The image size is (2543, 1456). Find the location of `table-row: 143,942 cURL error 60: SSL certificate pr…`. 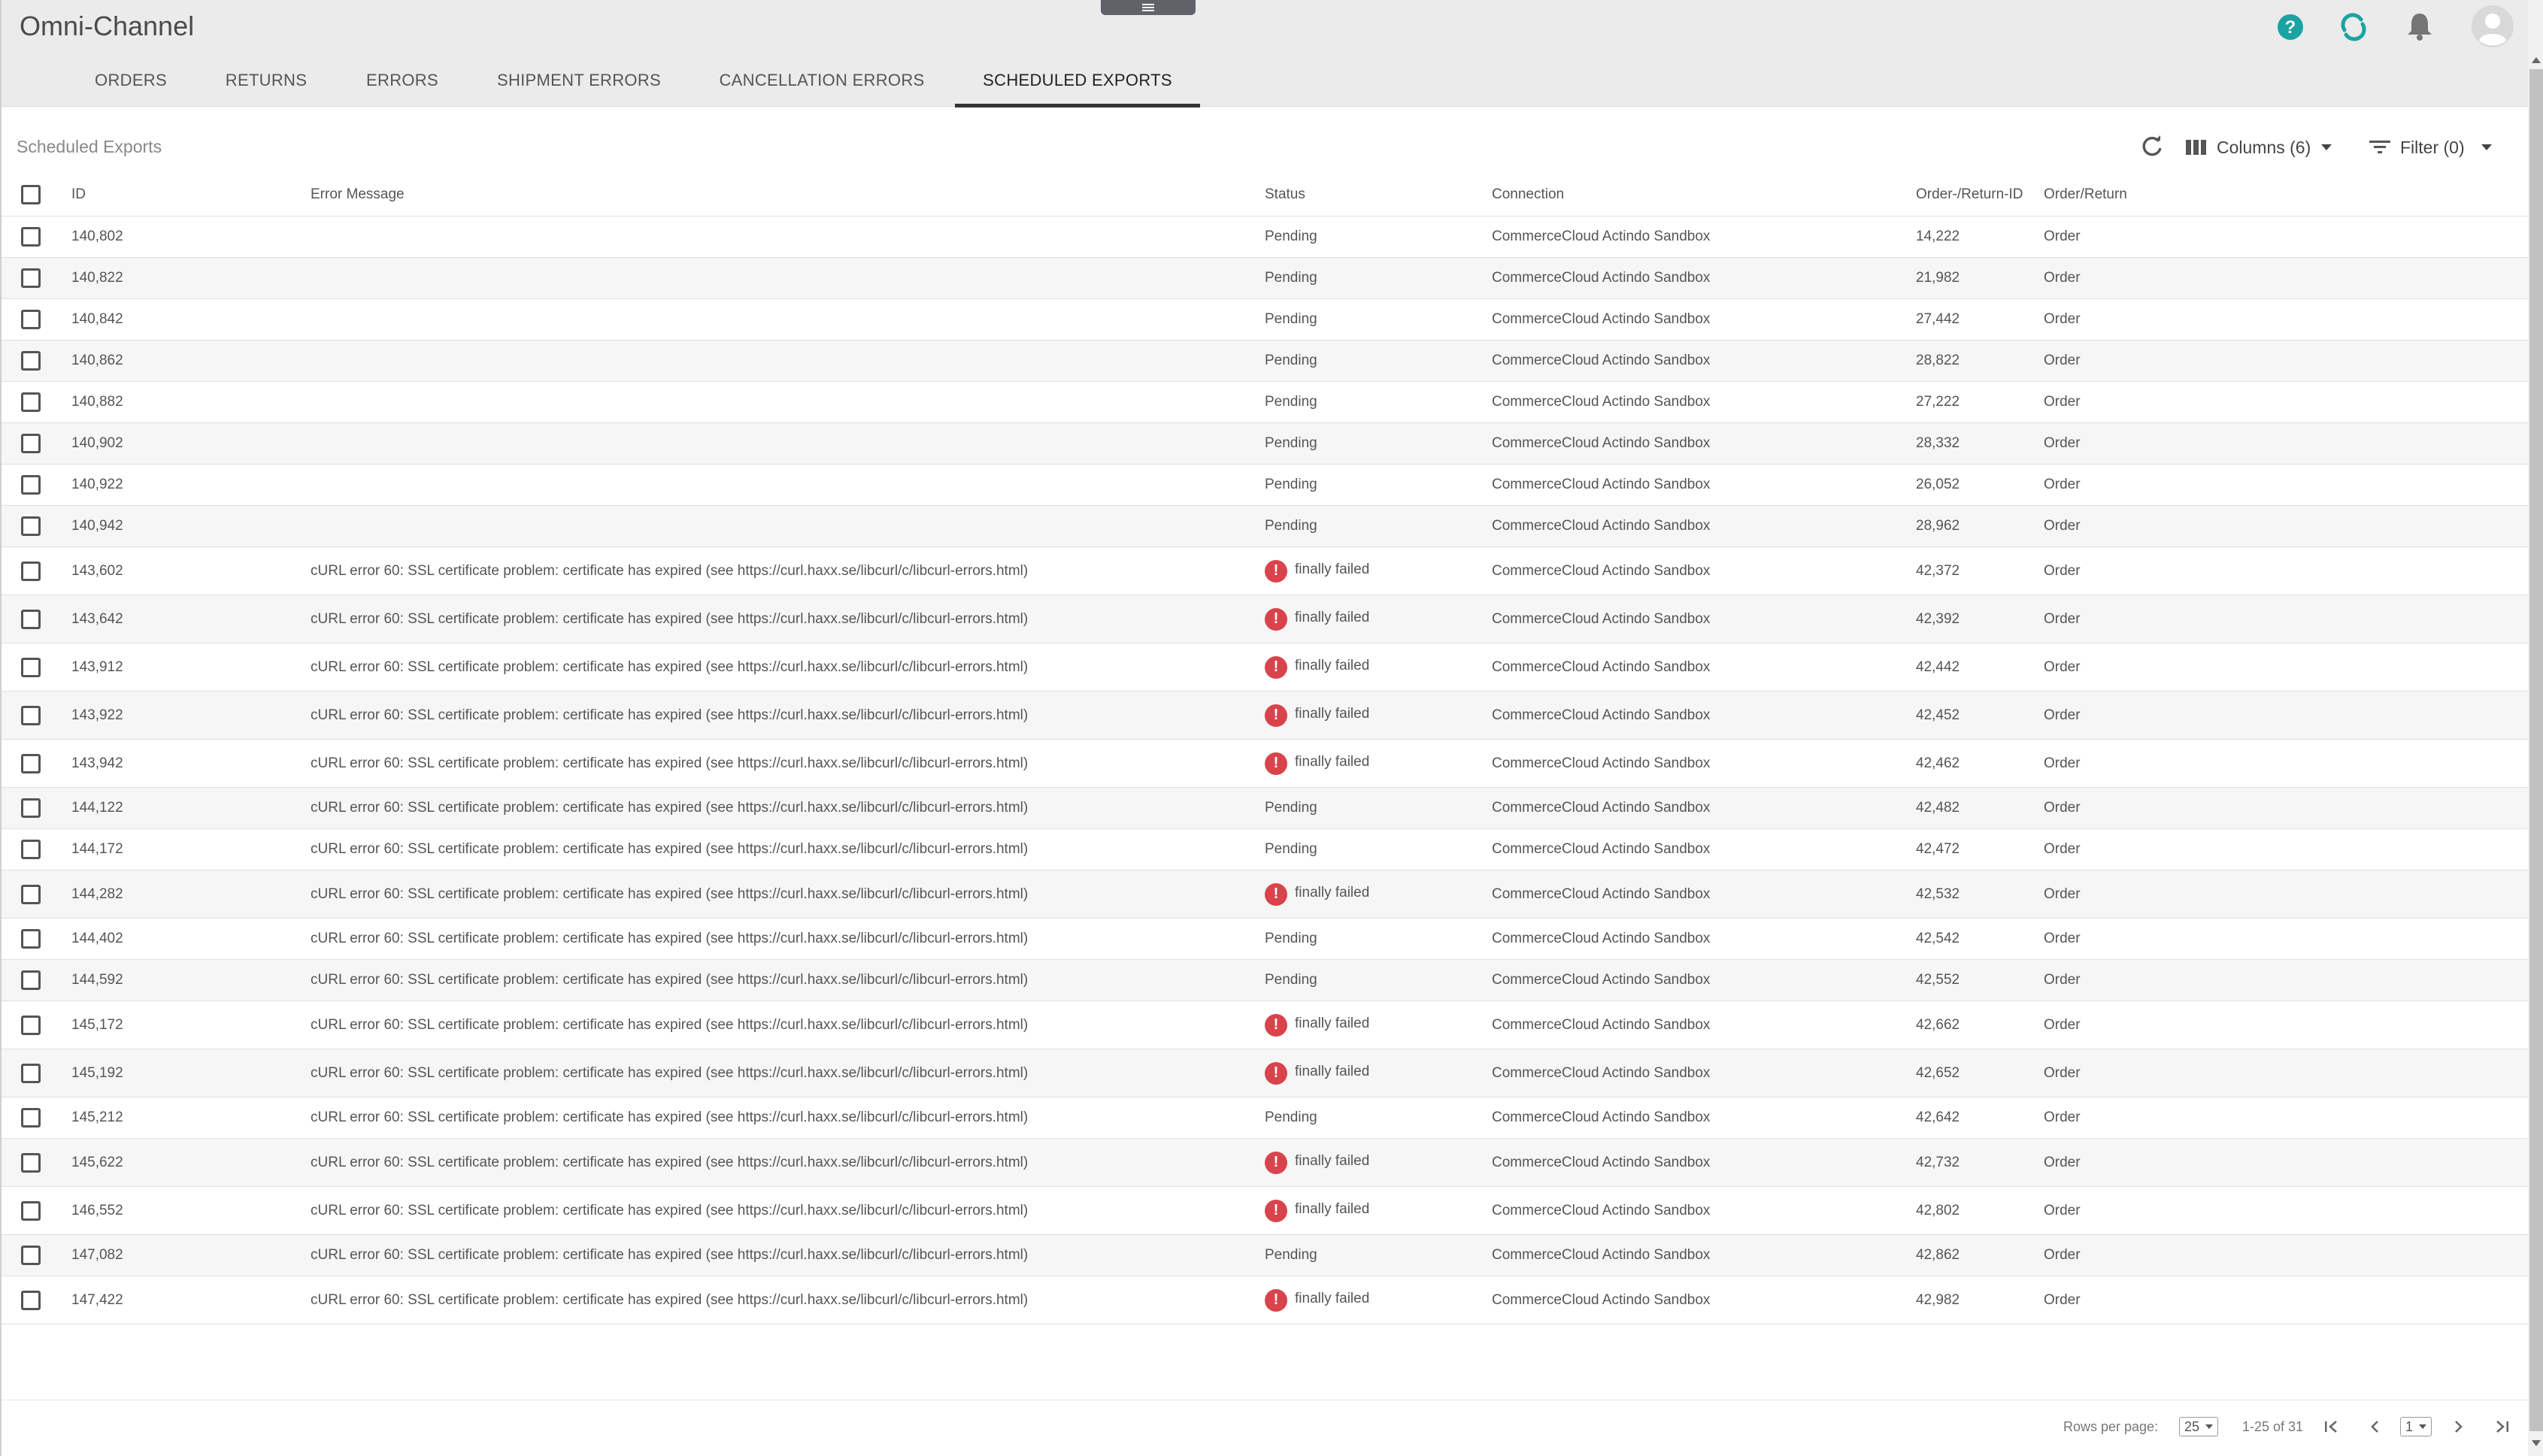

table-row: 143,942 cURL error 60: SSL certificate pr… is located at coordinates (1265, 764).